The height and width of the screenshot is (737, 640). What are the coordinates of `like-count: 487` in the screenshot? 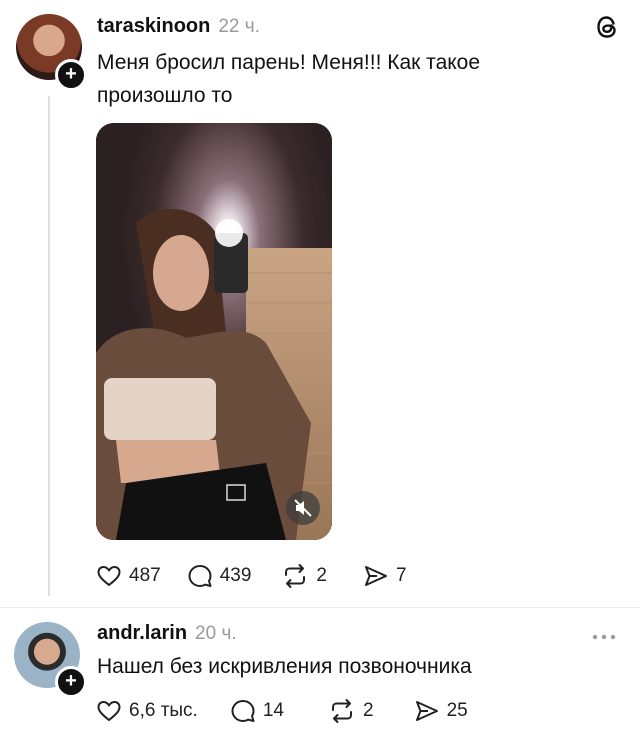 It's located at (145, 575).